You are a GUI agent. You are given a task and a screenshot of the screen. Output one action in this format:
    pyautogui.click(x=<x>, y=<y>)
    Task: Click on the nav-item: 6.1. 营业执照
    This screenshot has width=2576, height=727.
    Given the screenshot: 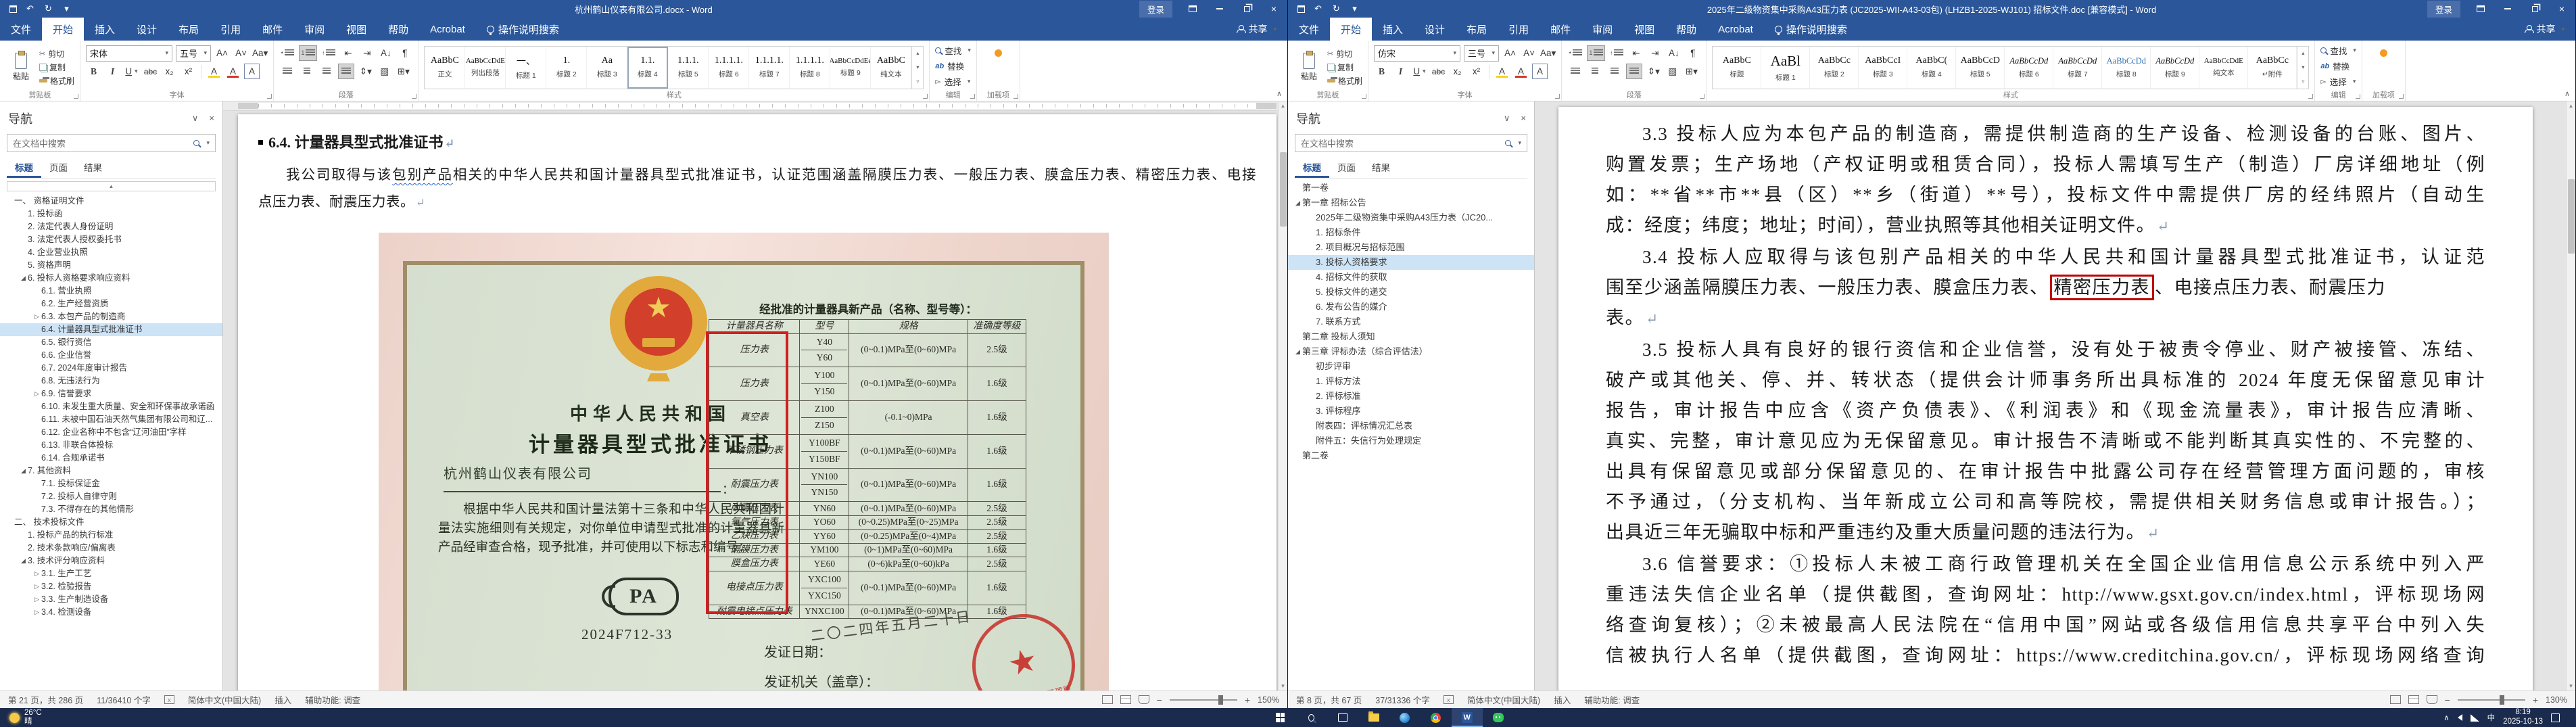 What is the action you would take?
    pyautogui.click(x=111, y=291)
    